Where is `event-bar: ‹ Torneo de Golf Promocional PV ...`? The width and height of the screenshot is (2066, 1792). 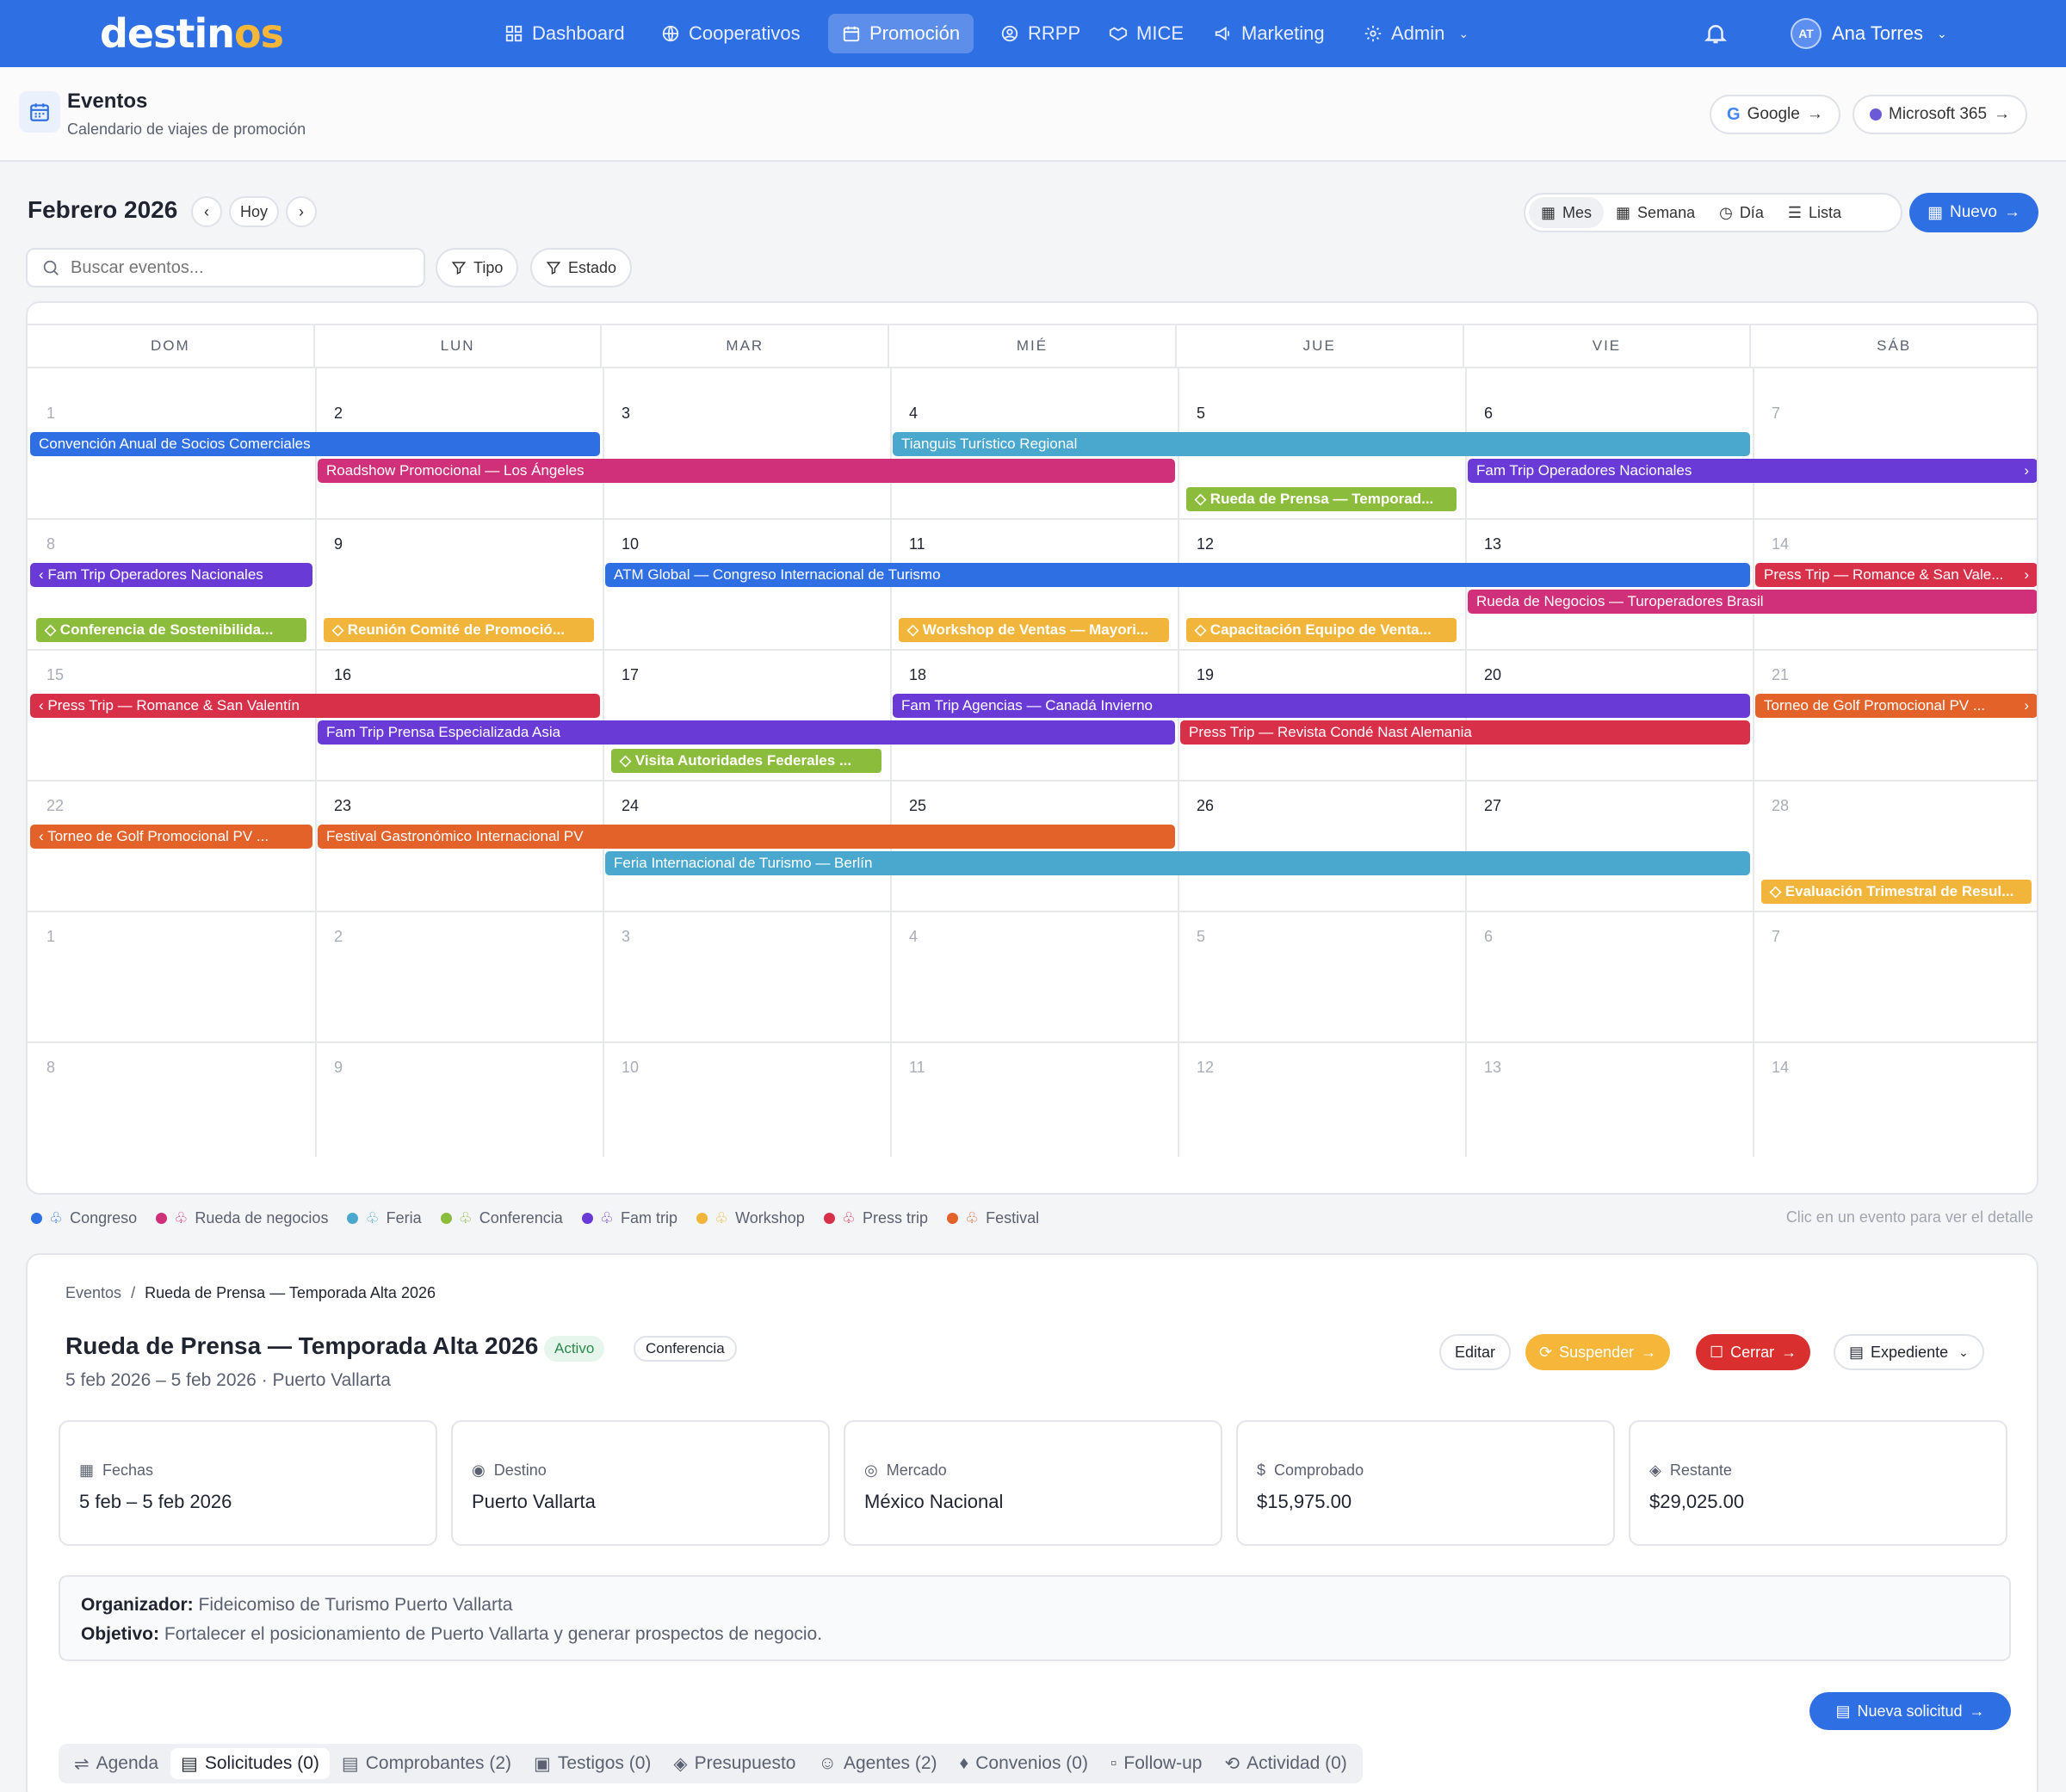
event-bar: ‹ Torneo de Golf Promocional PV ... is located at coordinates (171, 837).